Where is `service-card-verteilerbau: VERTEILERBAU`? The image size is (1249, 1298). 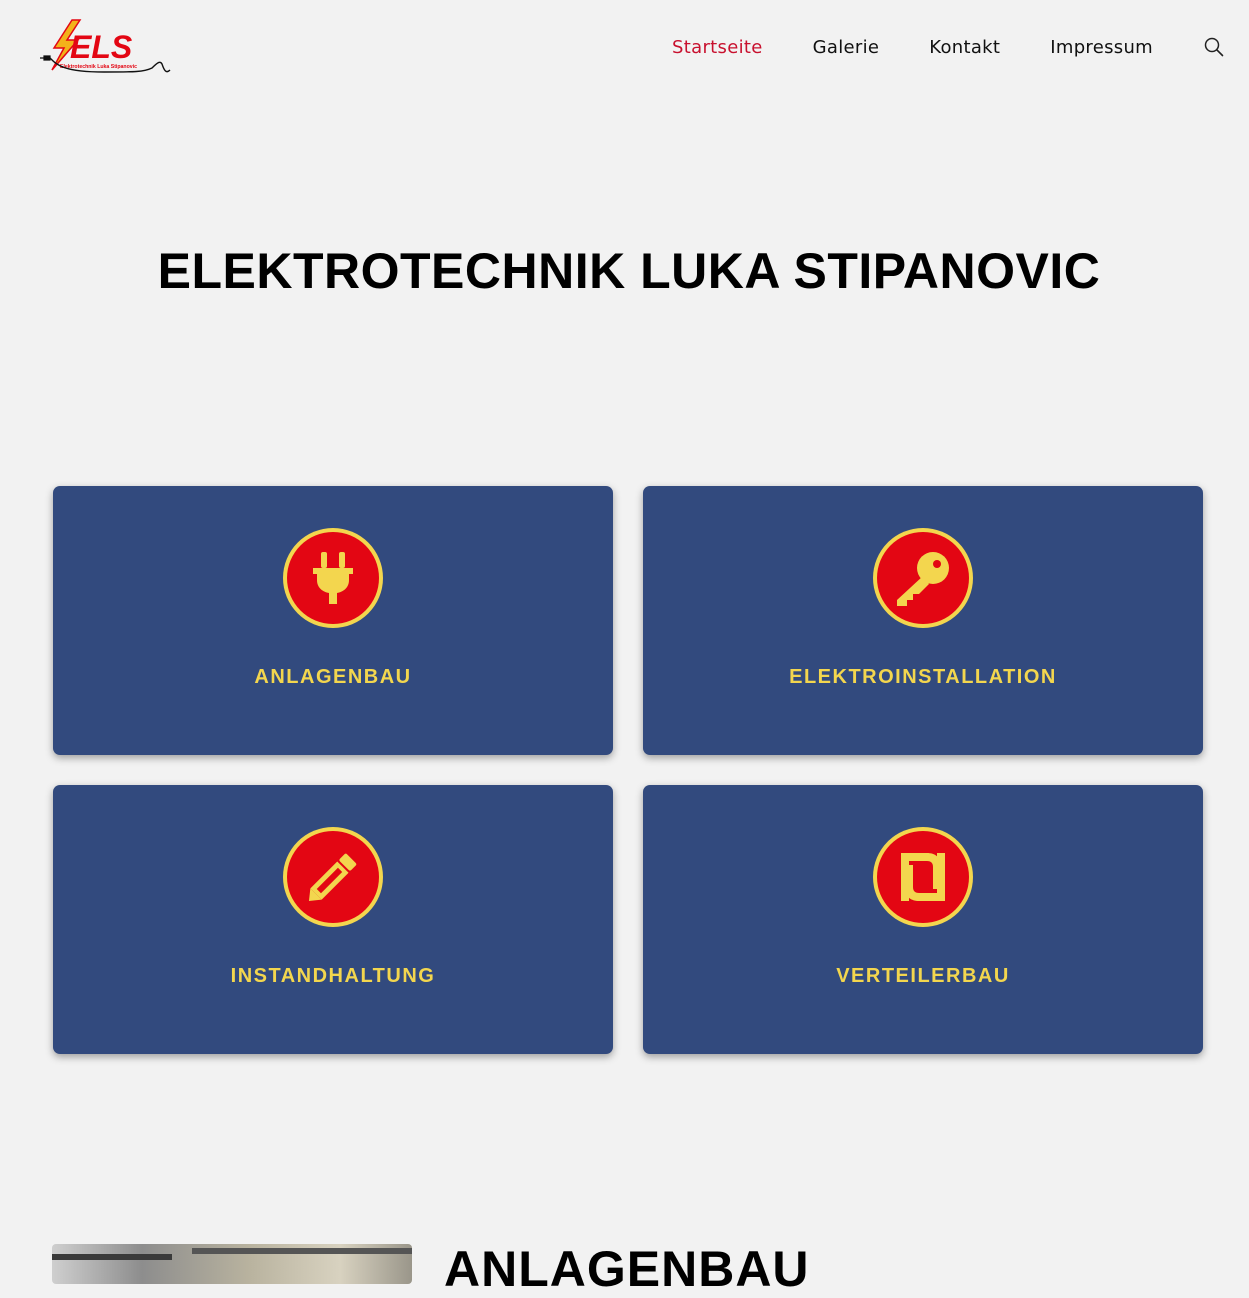 service-card-verteilerbau: VERTEILERBAU is located at coordinates (923, 919).